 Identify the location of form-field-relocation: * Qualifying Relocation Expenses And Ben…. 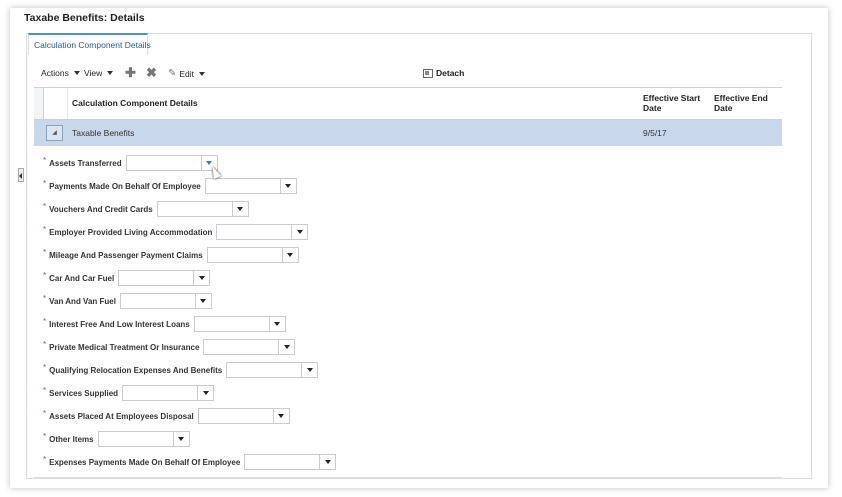
(181, 370).